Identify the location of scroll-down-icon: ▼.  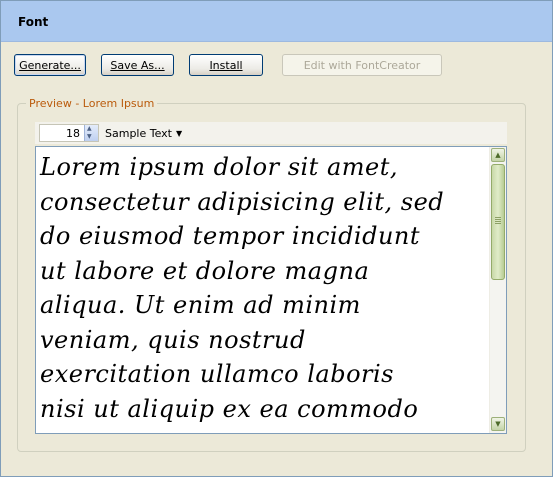
(498, 424).